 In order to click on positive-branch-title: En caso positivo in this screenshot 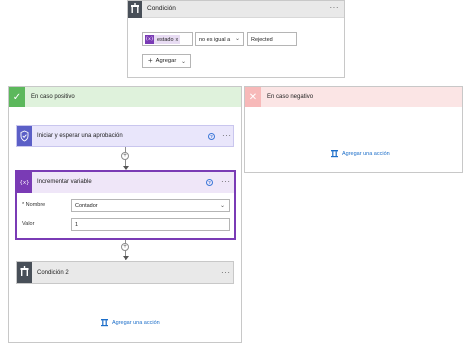, I will do `click(53, 97)`.